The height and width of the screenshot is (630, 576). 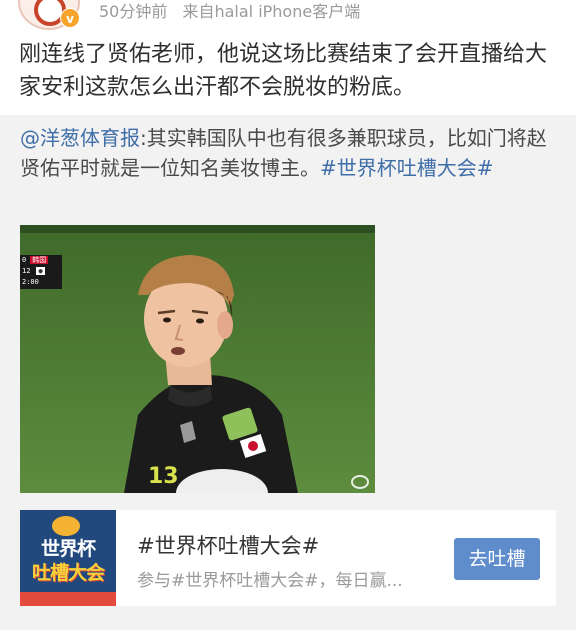 I want to click on scoreboard: 0 韩国 12 ● 2:00, so click(x=41, y=272).